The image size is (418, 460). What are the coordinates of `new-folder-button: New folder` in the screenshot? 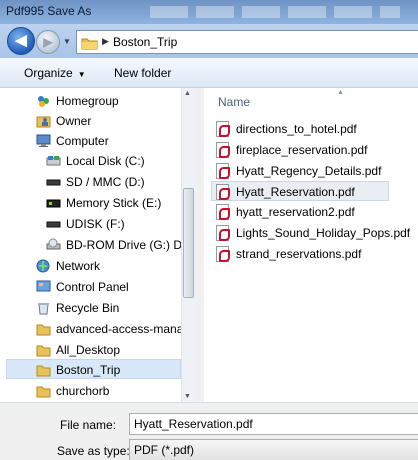 It's located at (142, 73).